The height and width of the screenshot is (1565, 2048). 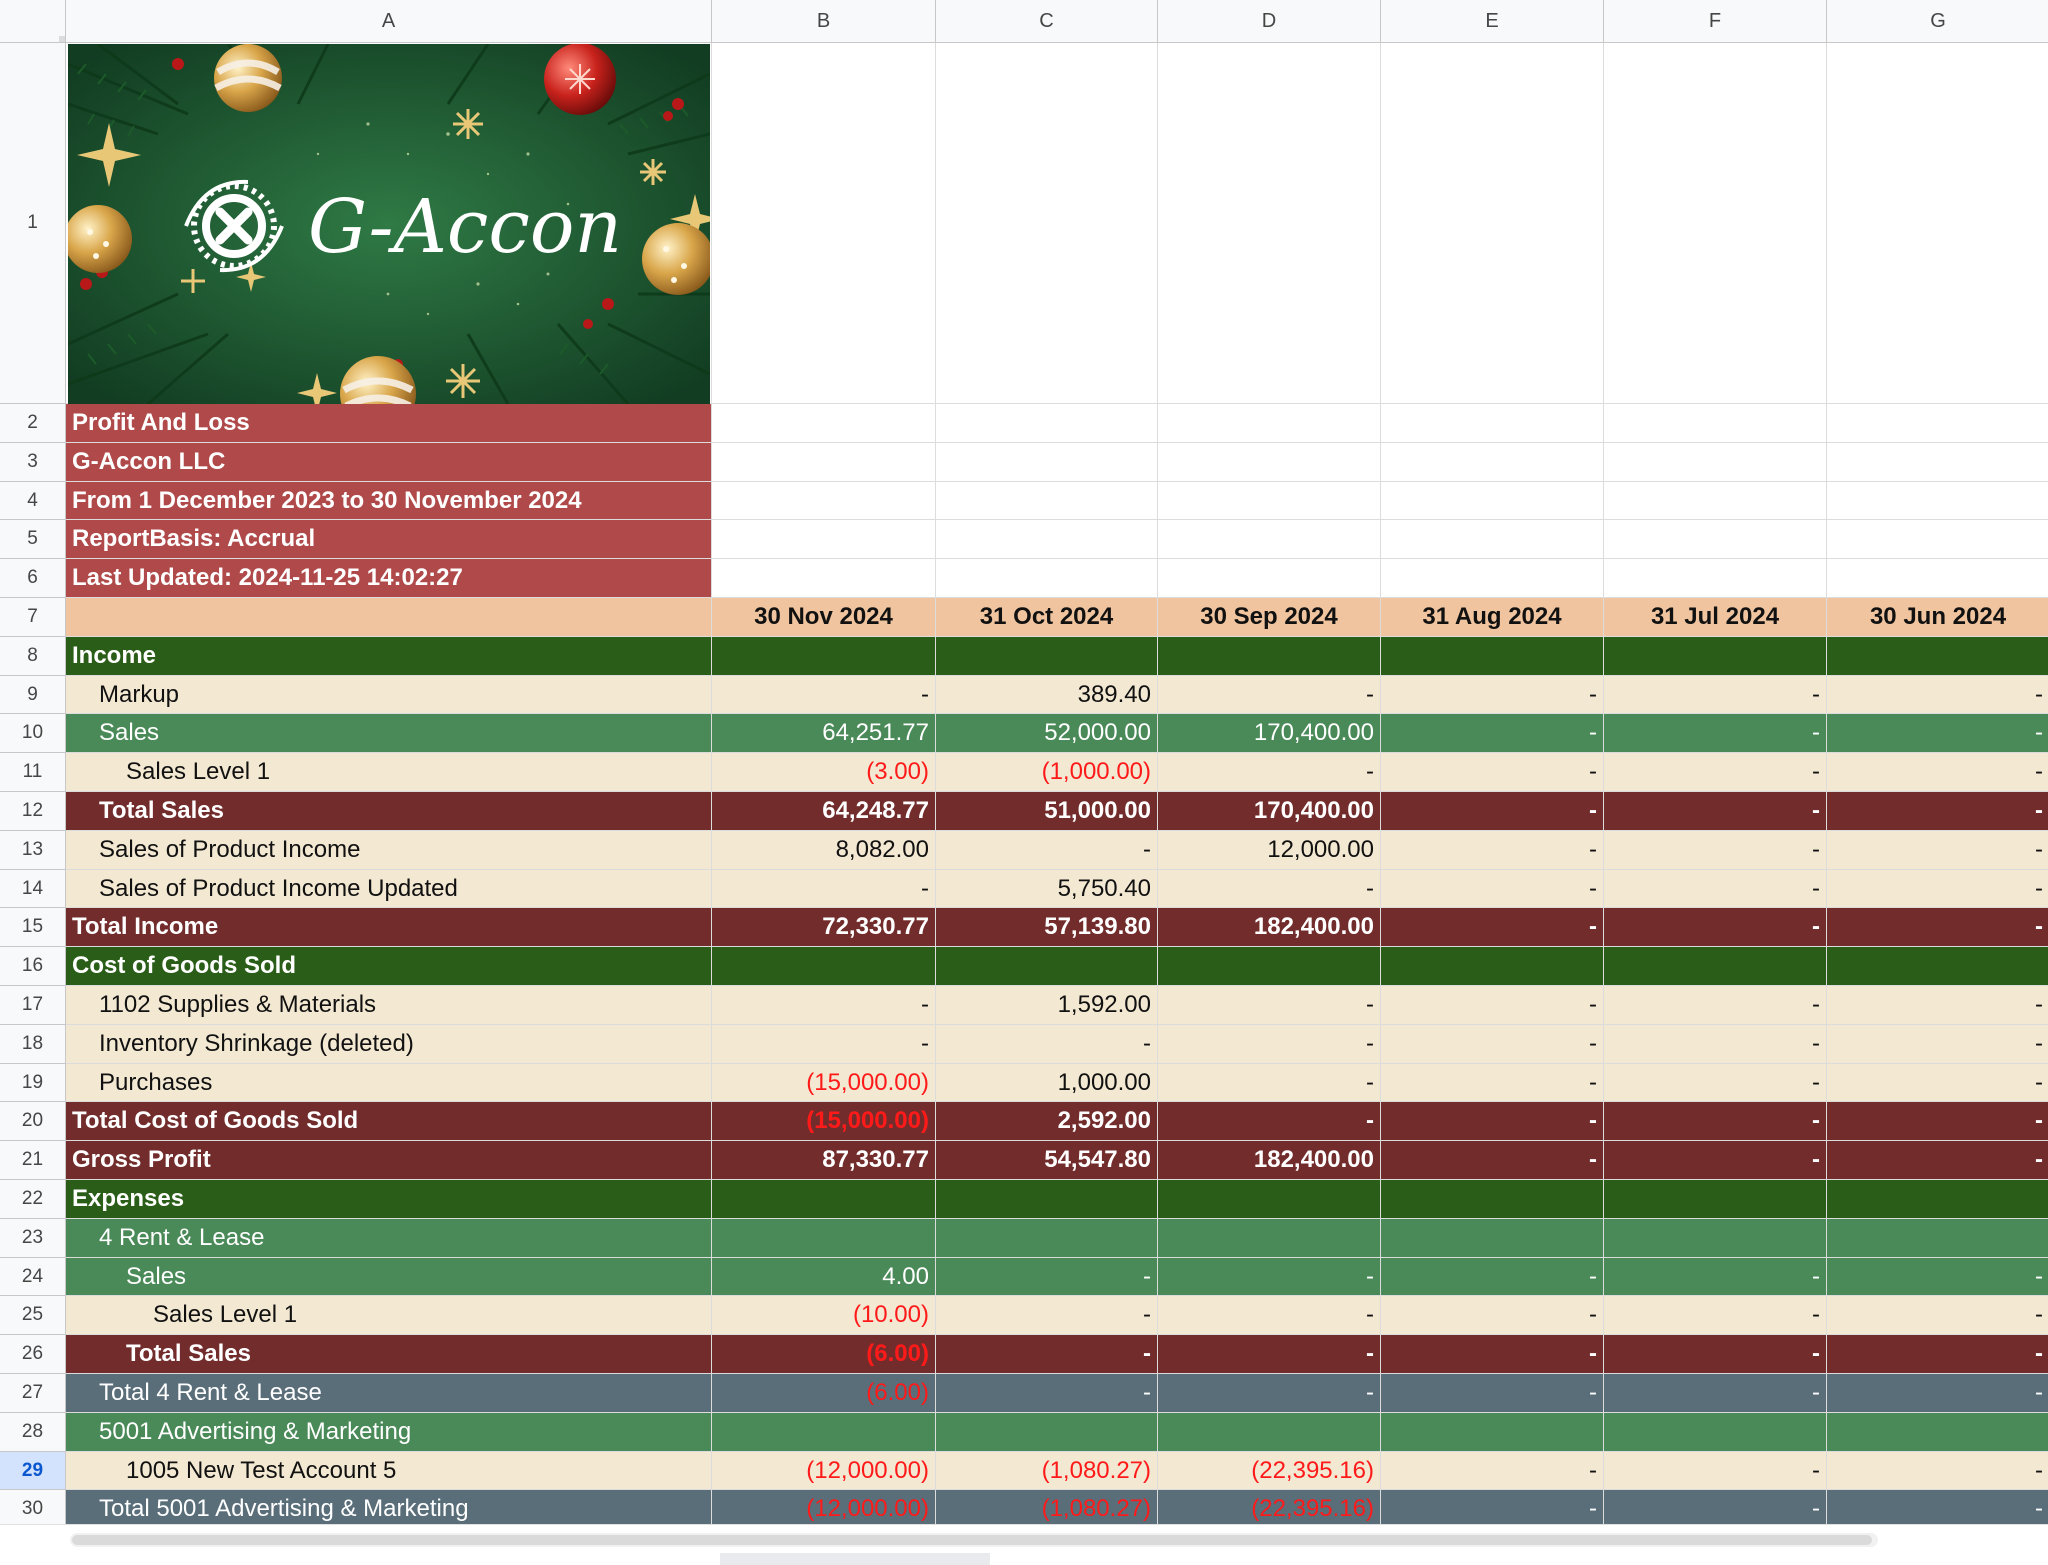 I want to click on row-header-16: 16, so click(x=33, y=966).